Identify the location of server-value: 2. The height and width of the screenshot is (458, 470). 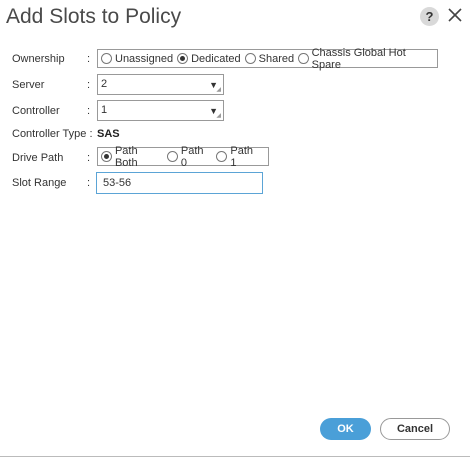
(104, 84).